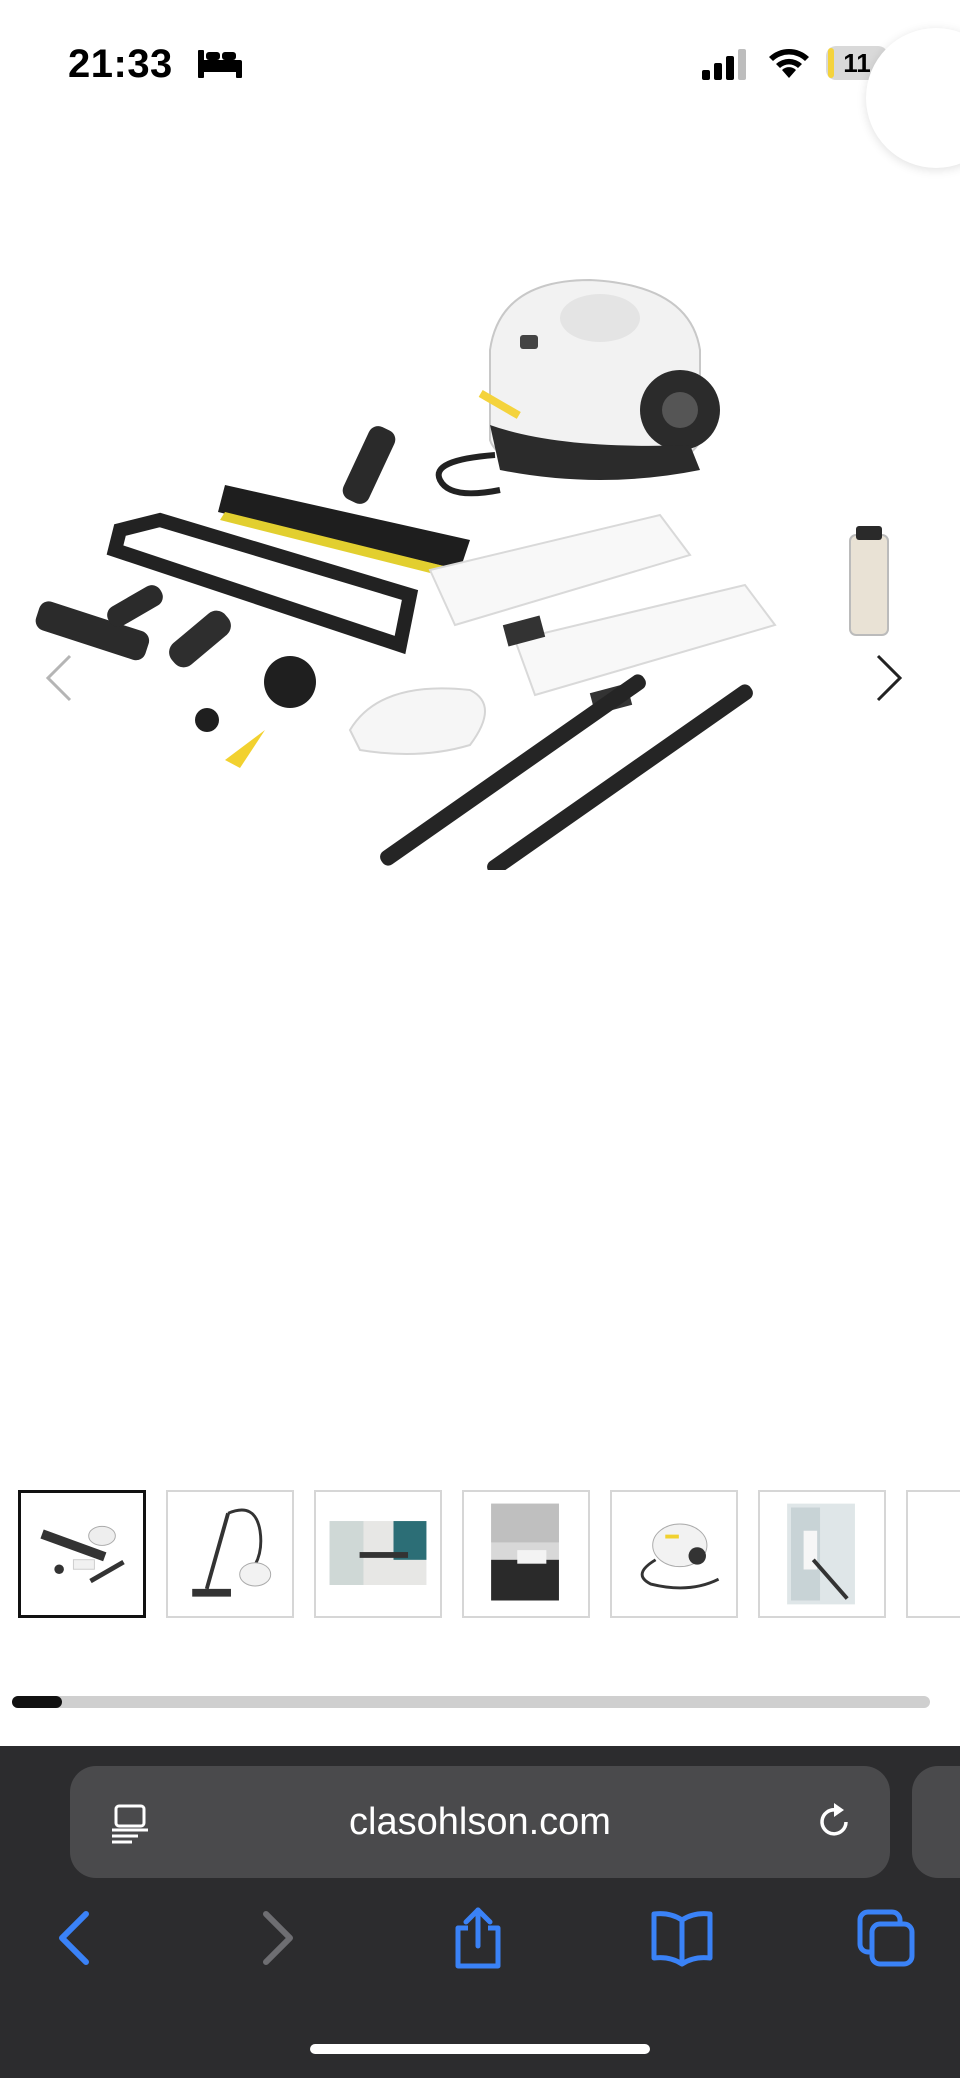 The image size is (960, 2078). What do you see at coordinates (60, 678) in the screenshot?
I see `previous-image-arrow-icon` at bounding box center [60, 678].